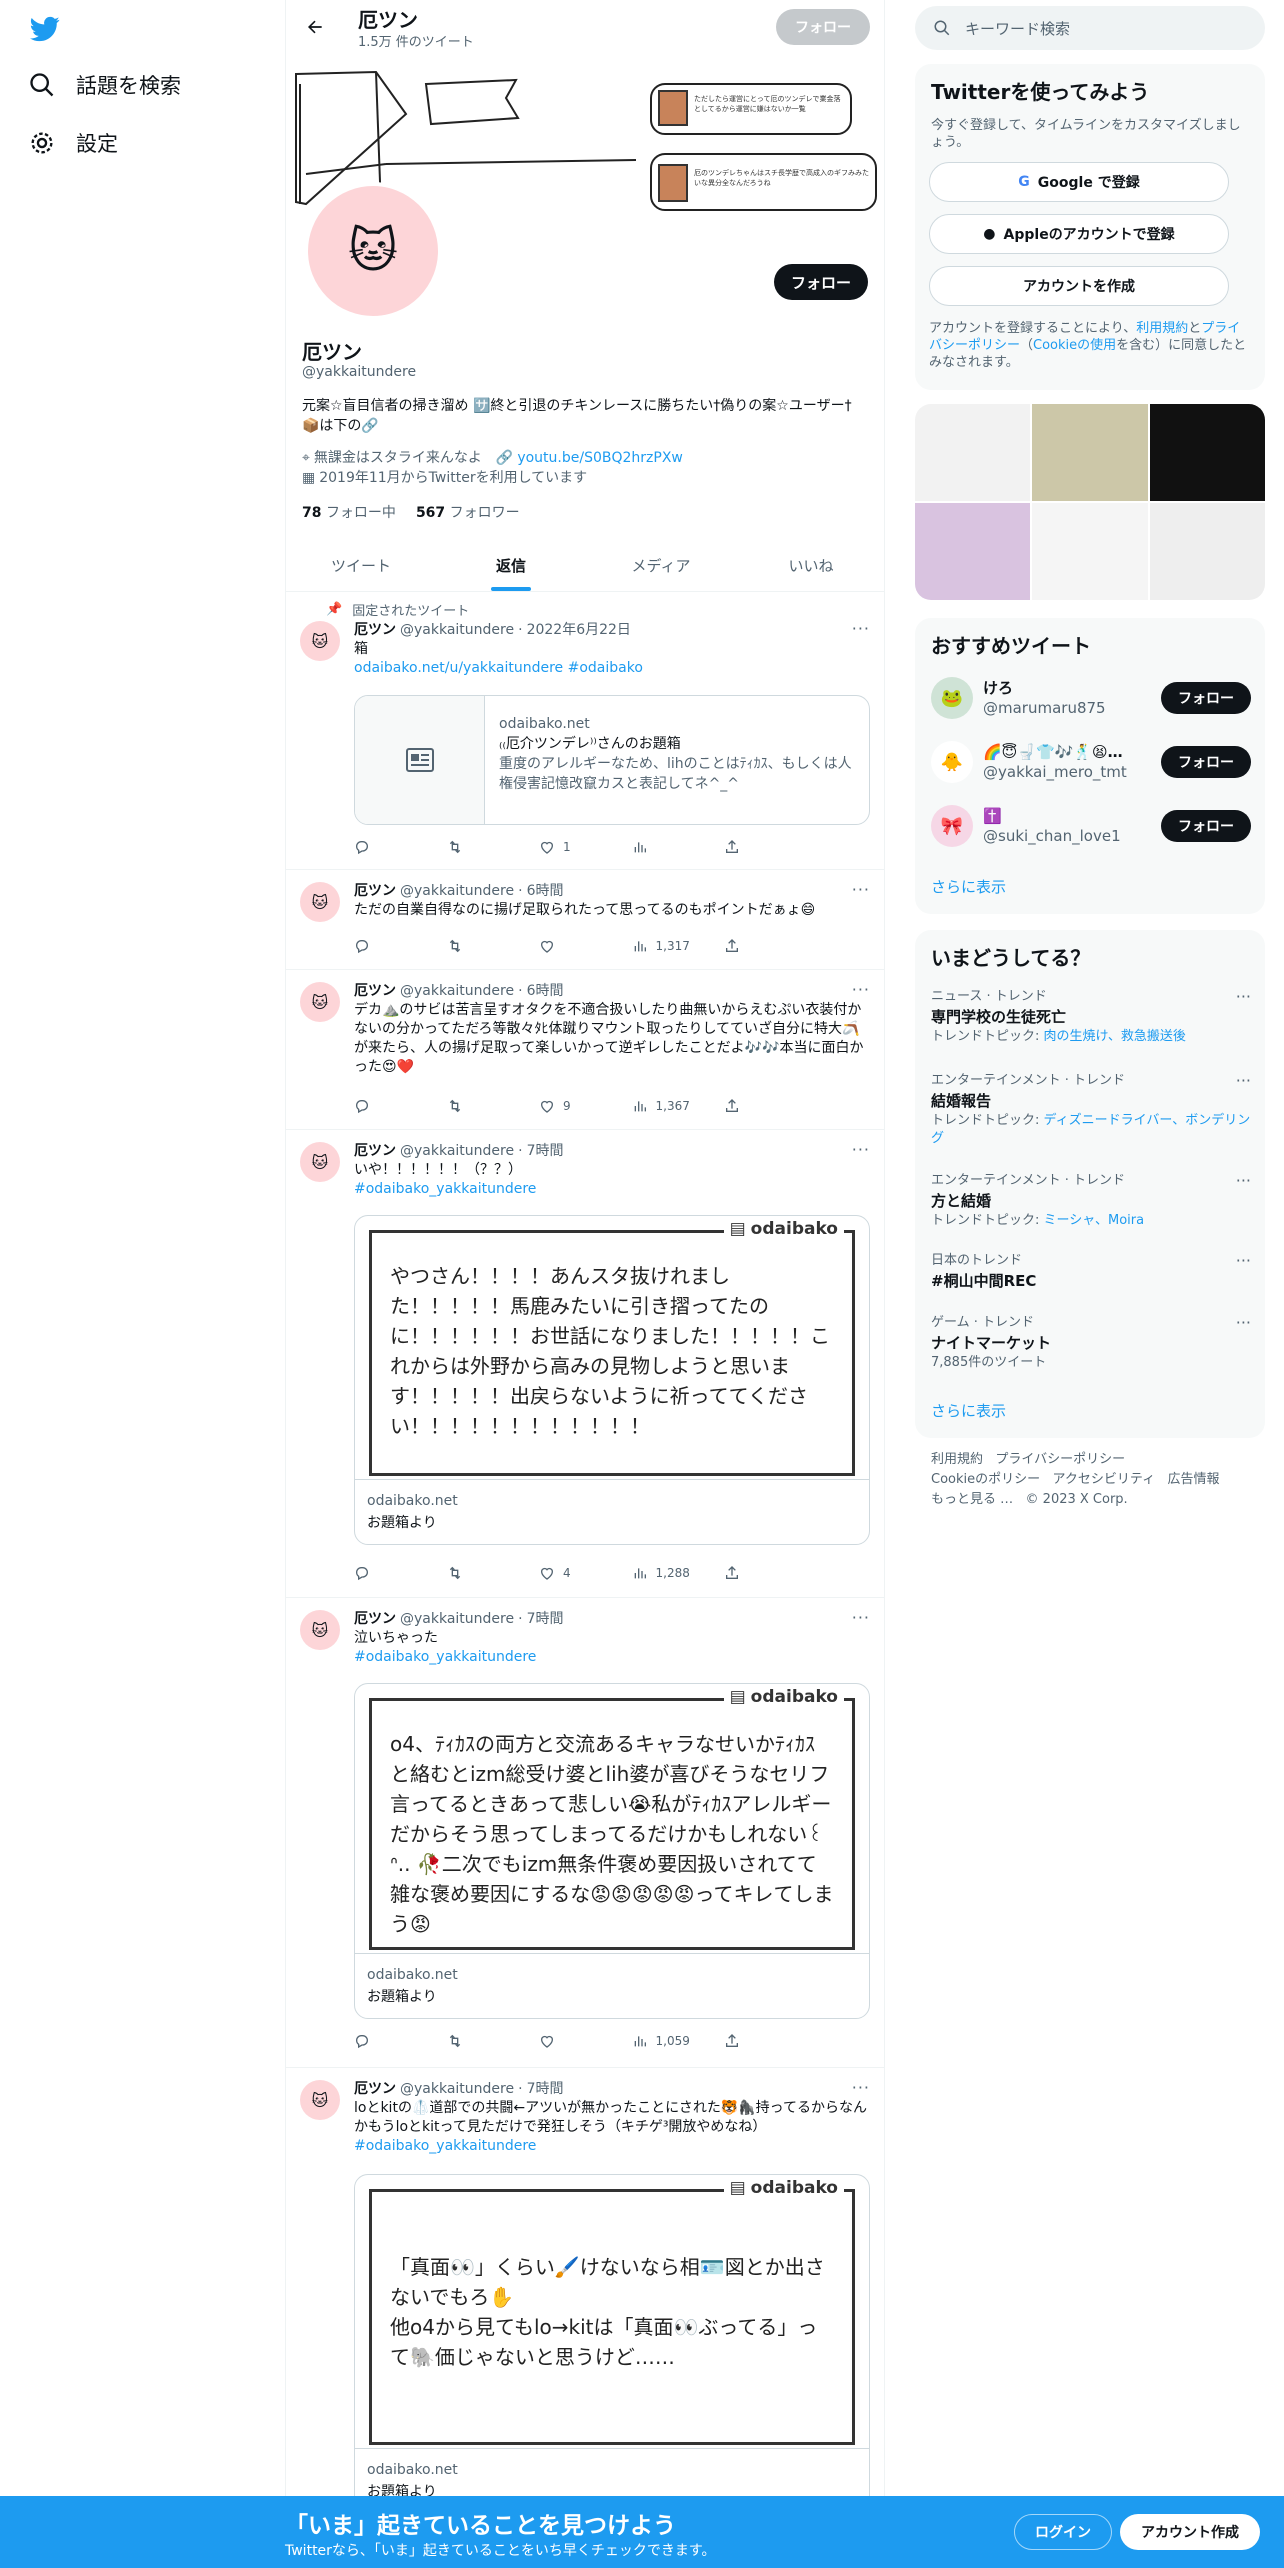 This screenshot has width=1284, height=2568. What do you see at coordinates (315, 27) in the screenshot?
I see `back-button` at bounding box center [315, 27].